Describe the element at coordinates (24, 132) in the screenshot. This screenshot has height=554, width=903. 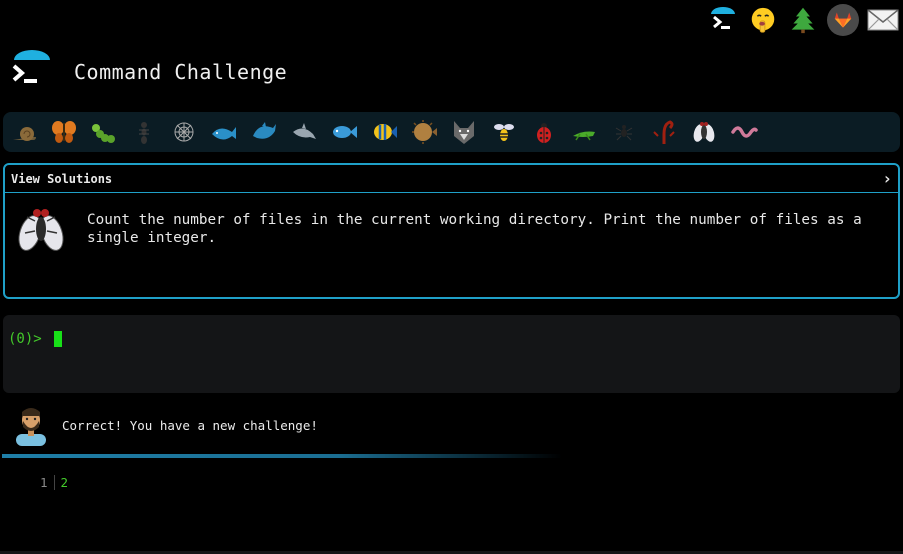
I see `snail-icon` at that location.